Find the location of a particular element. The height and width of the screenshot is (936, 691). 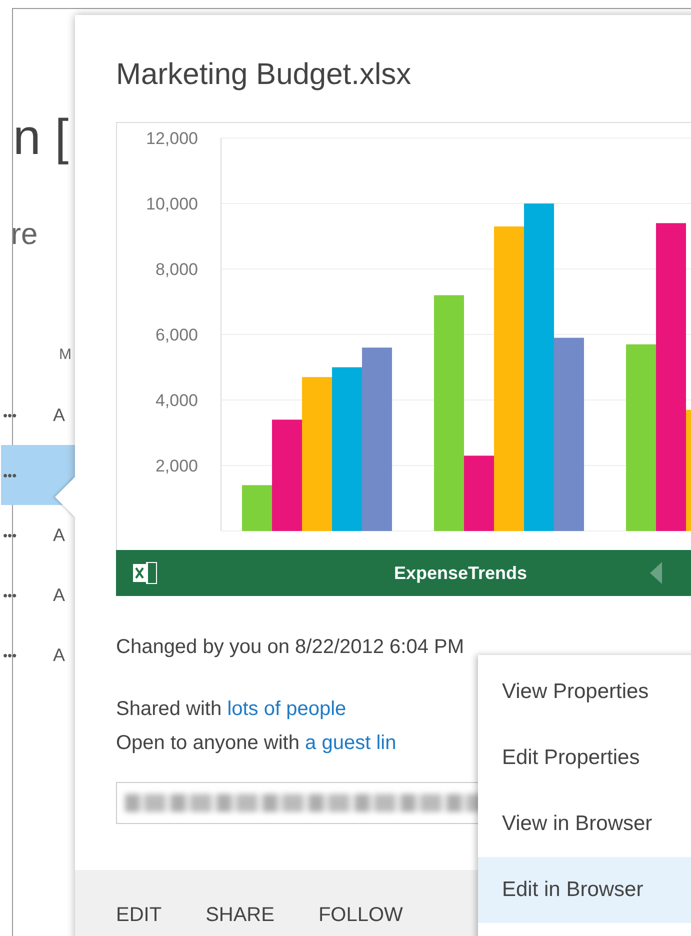

y-axis-label: 12,000 is located at coordinates (172, 138).